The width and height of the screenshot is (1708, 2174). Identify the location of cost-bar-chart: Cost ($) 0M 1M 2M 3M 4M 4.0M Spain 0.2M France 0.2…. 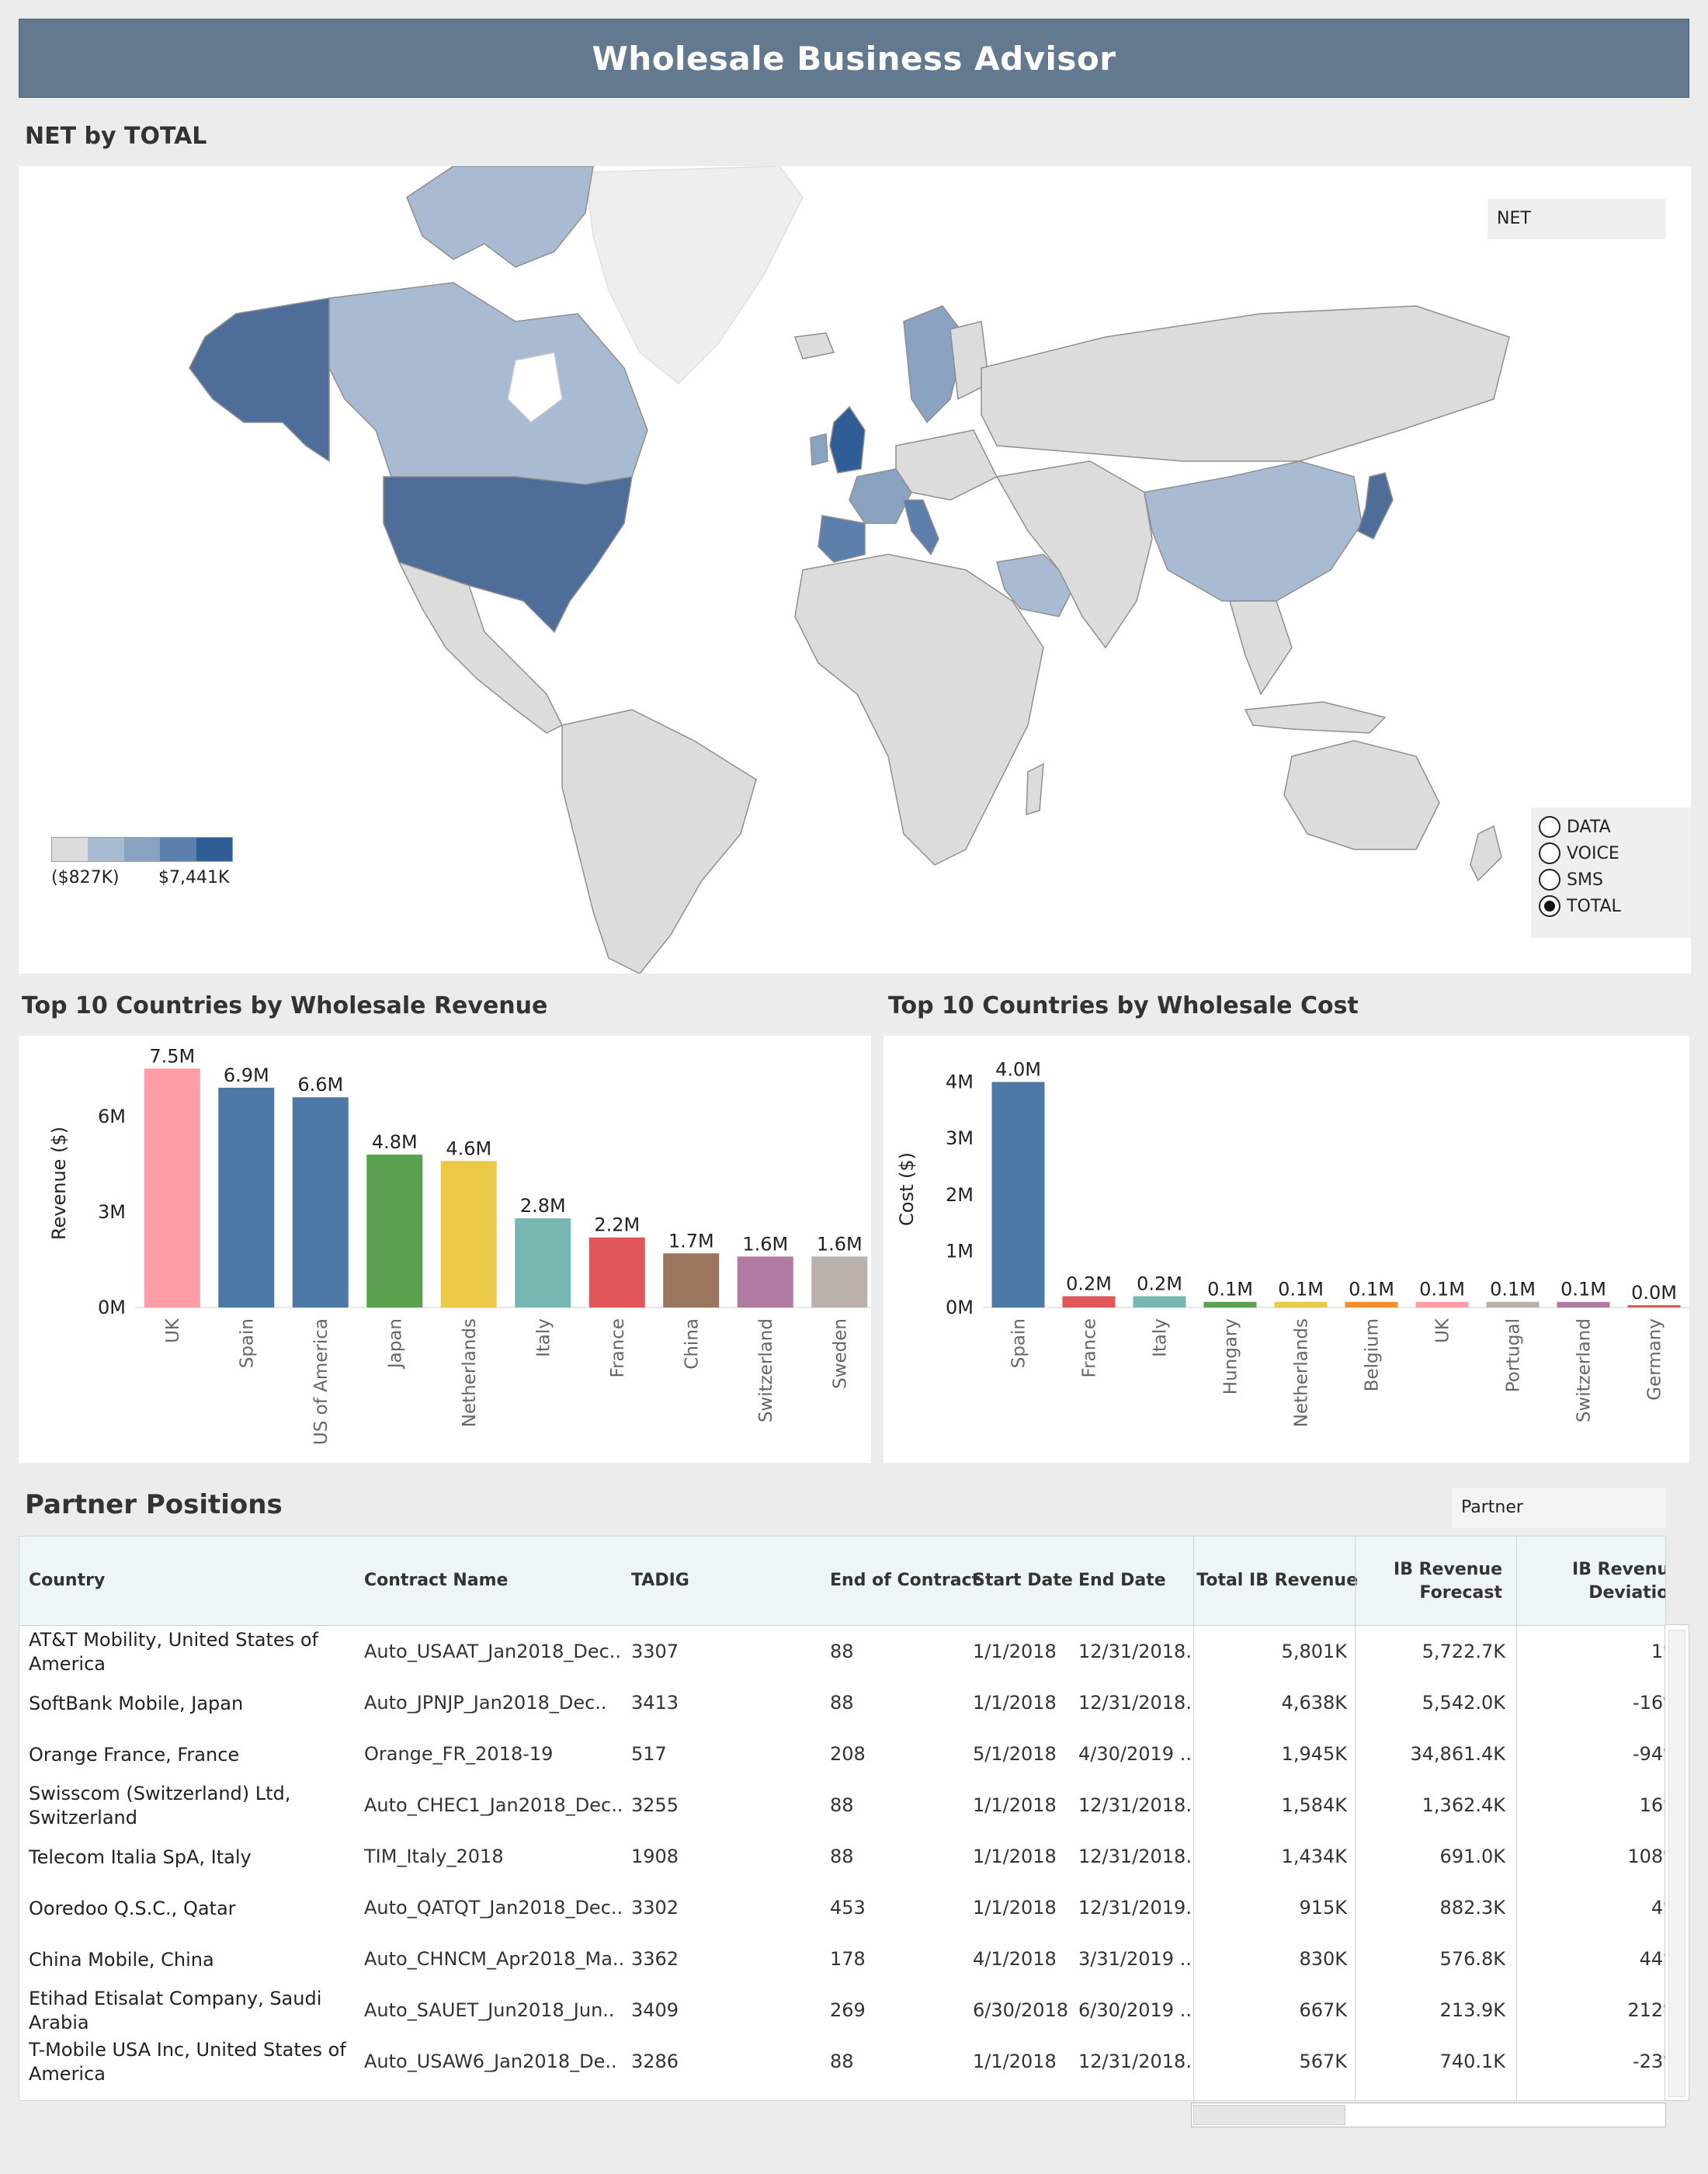
(1286, 1250).